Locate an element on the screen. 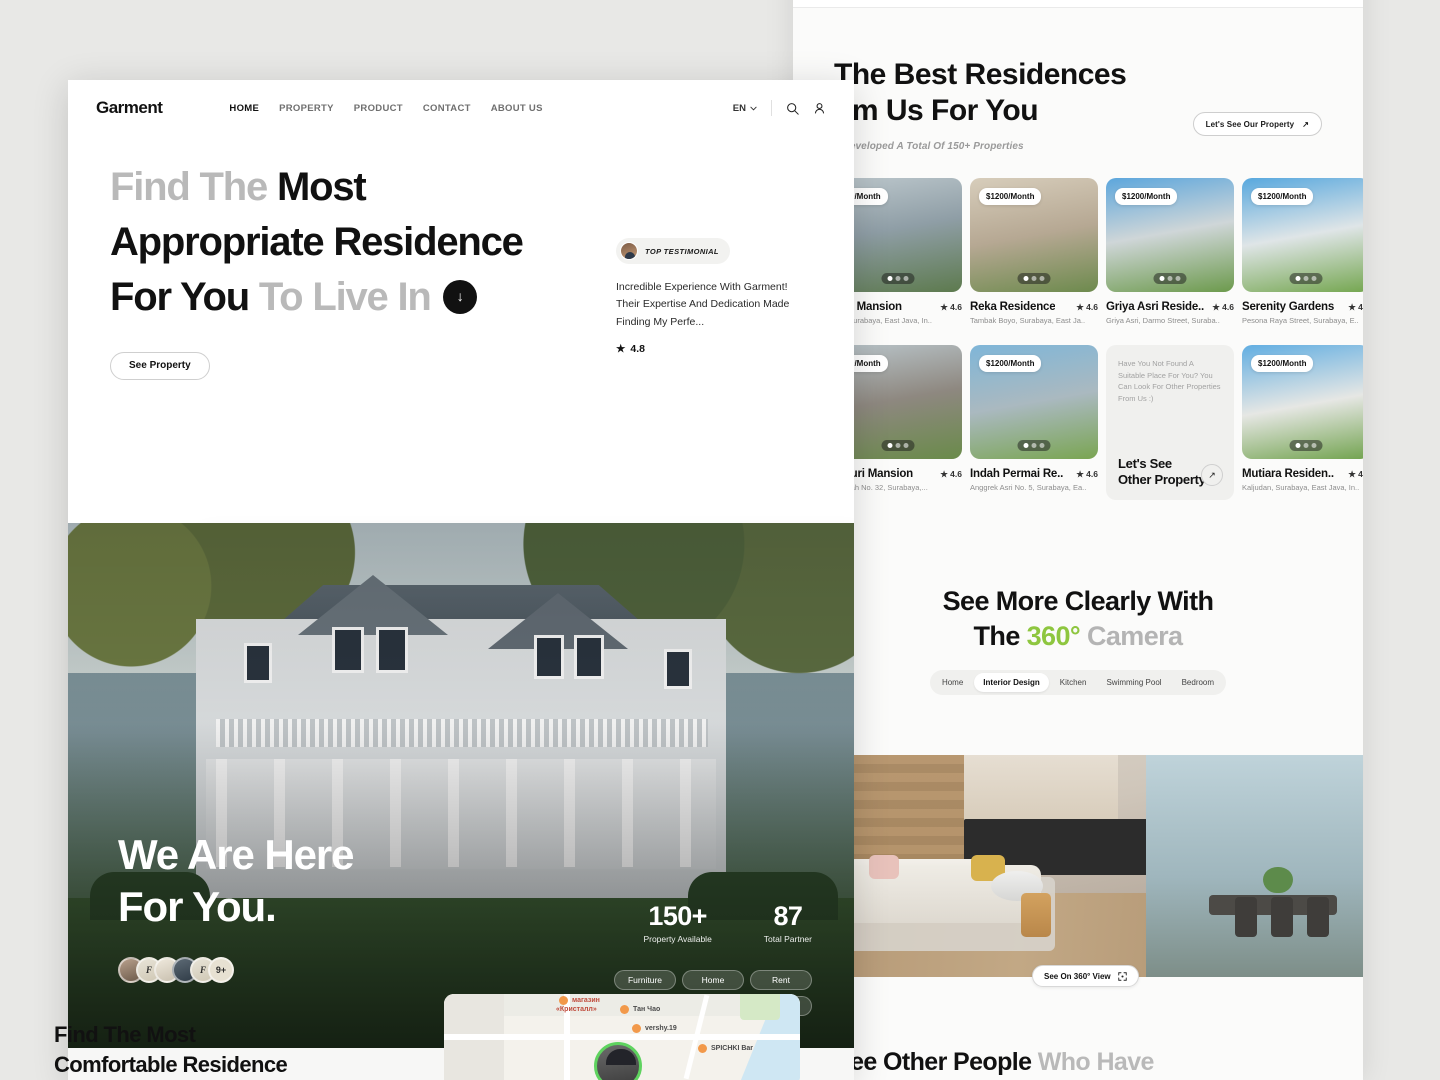  hero-title-l3-gray: To Live In is located at coordinates (345, 297).